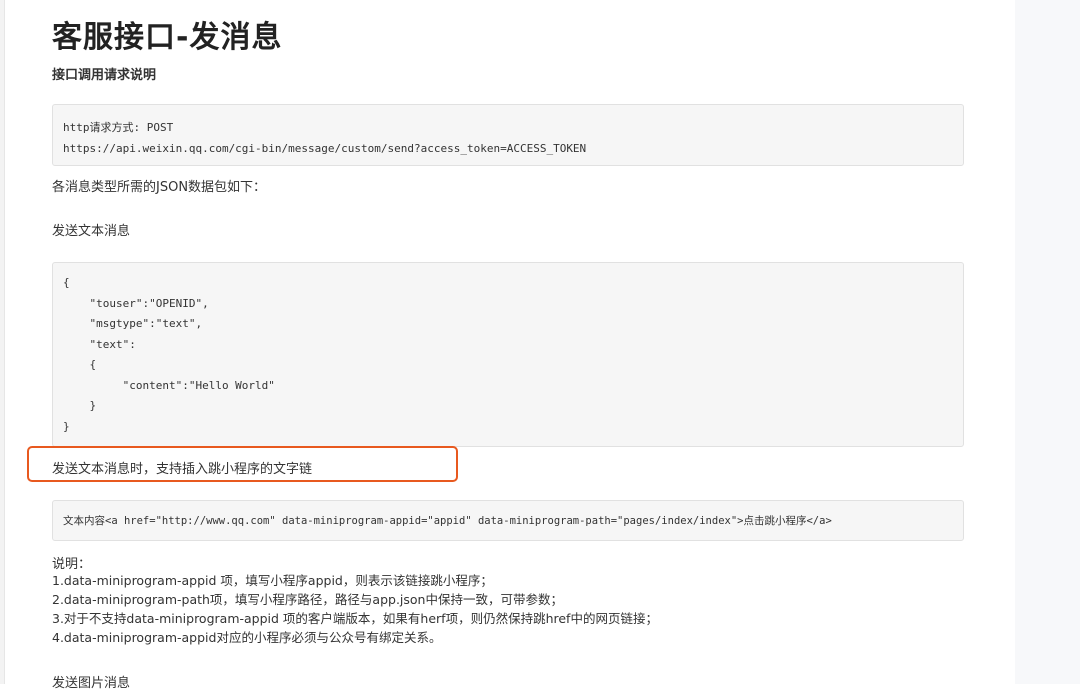  Describe the element at coordinates (99, 344) in the screenshot. I see `code-line: "text":` at that location.